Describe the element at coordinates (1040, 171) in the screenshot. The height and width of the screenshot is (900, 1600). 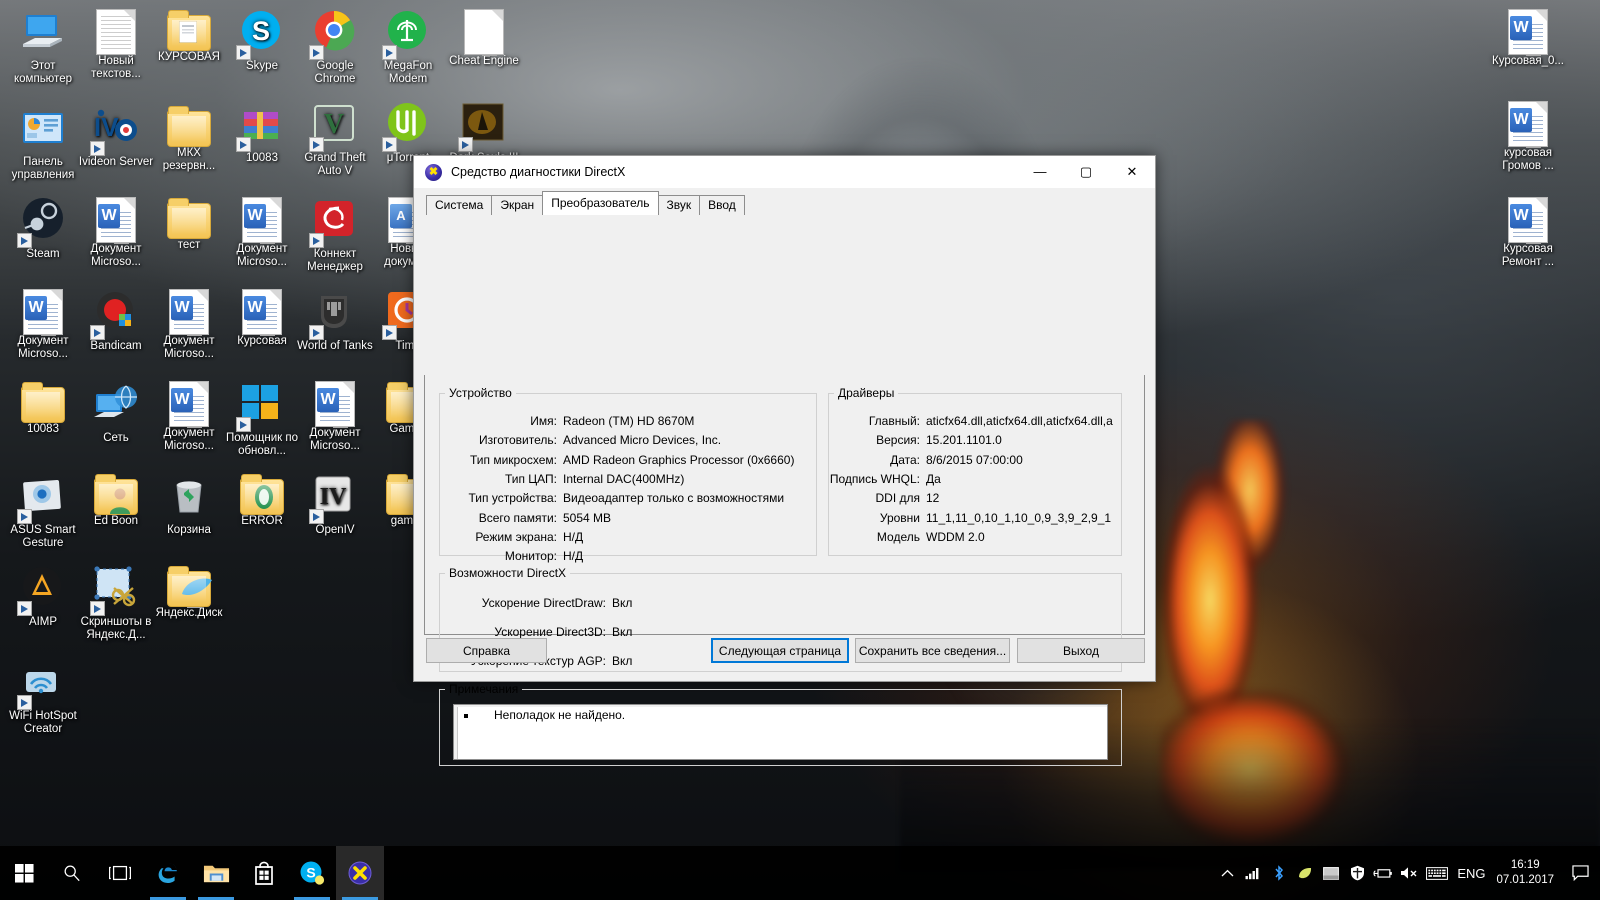
I see `minimize-button: —` at that location.